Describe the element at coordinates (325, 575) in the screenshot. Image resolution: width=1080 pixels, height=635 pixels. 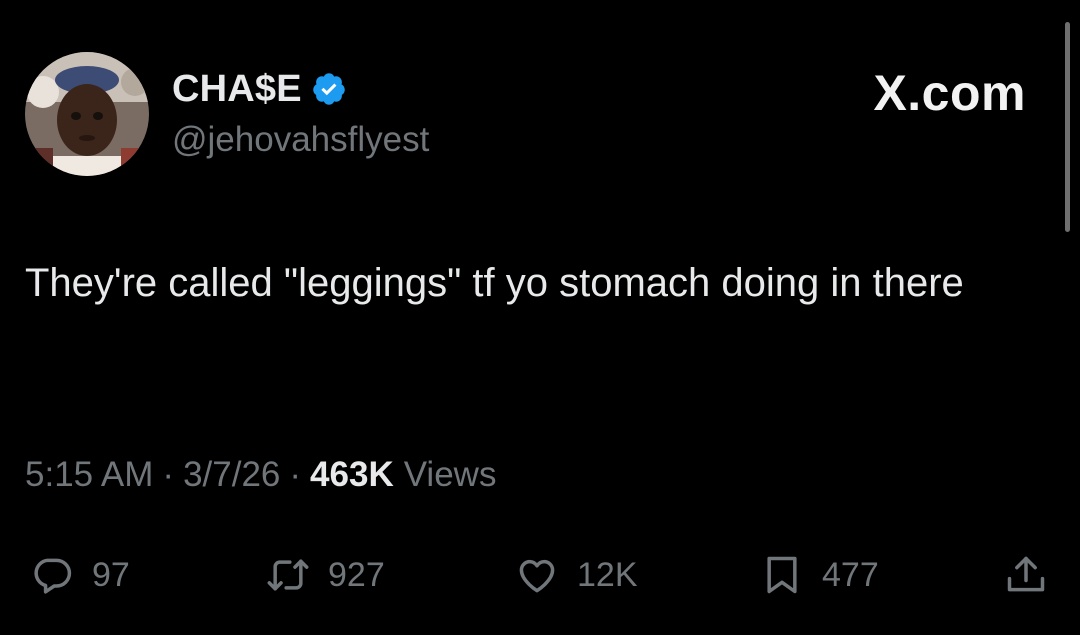
I see `repost-button: 927` at that location.